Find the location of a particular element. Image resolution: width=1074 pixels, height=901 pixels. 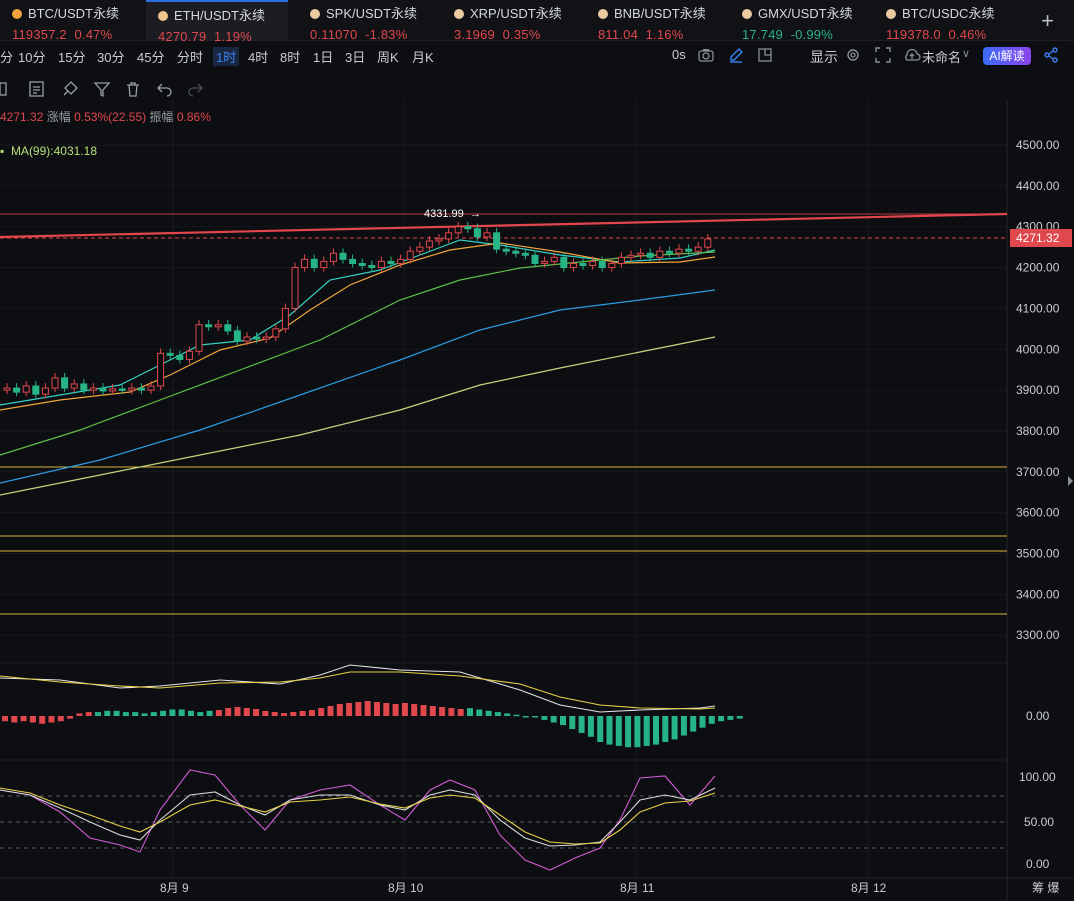

kdj-axis-0: 0.00 is located at coordinates (1038, 864).